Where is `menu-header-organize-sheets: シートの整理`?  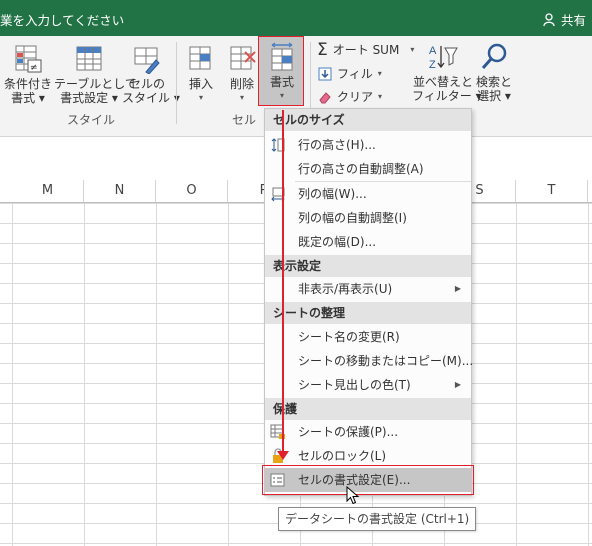
menu-header-organize-sheets: シートの整理 is located at coordinates (368, 313).